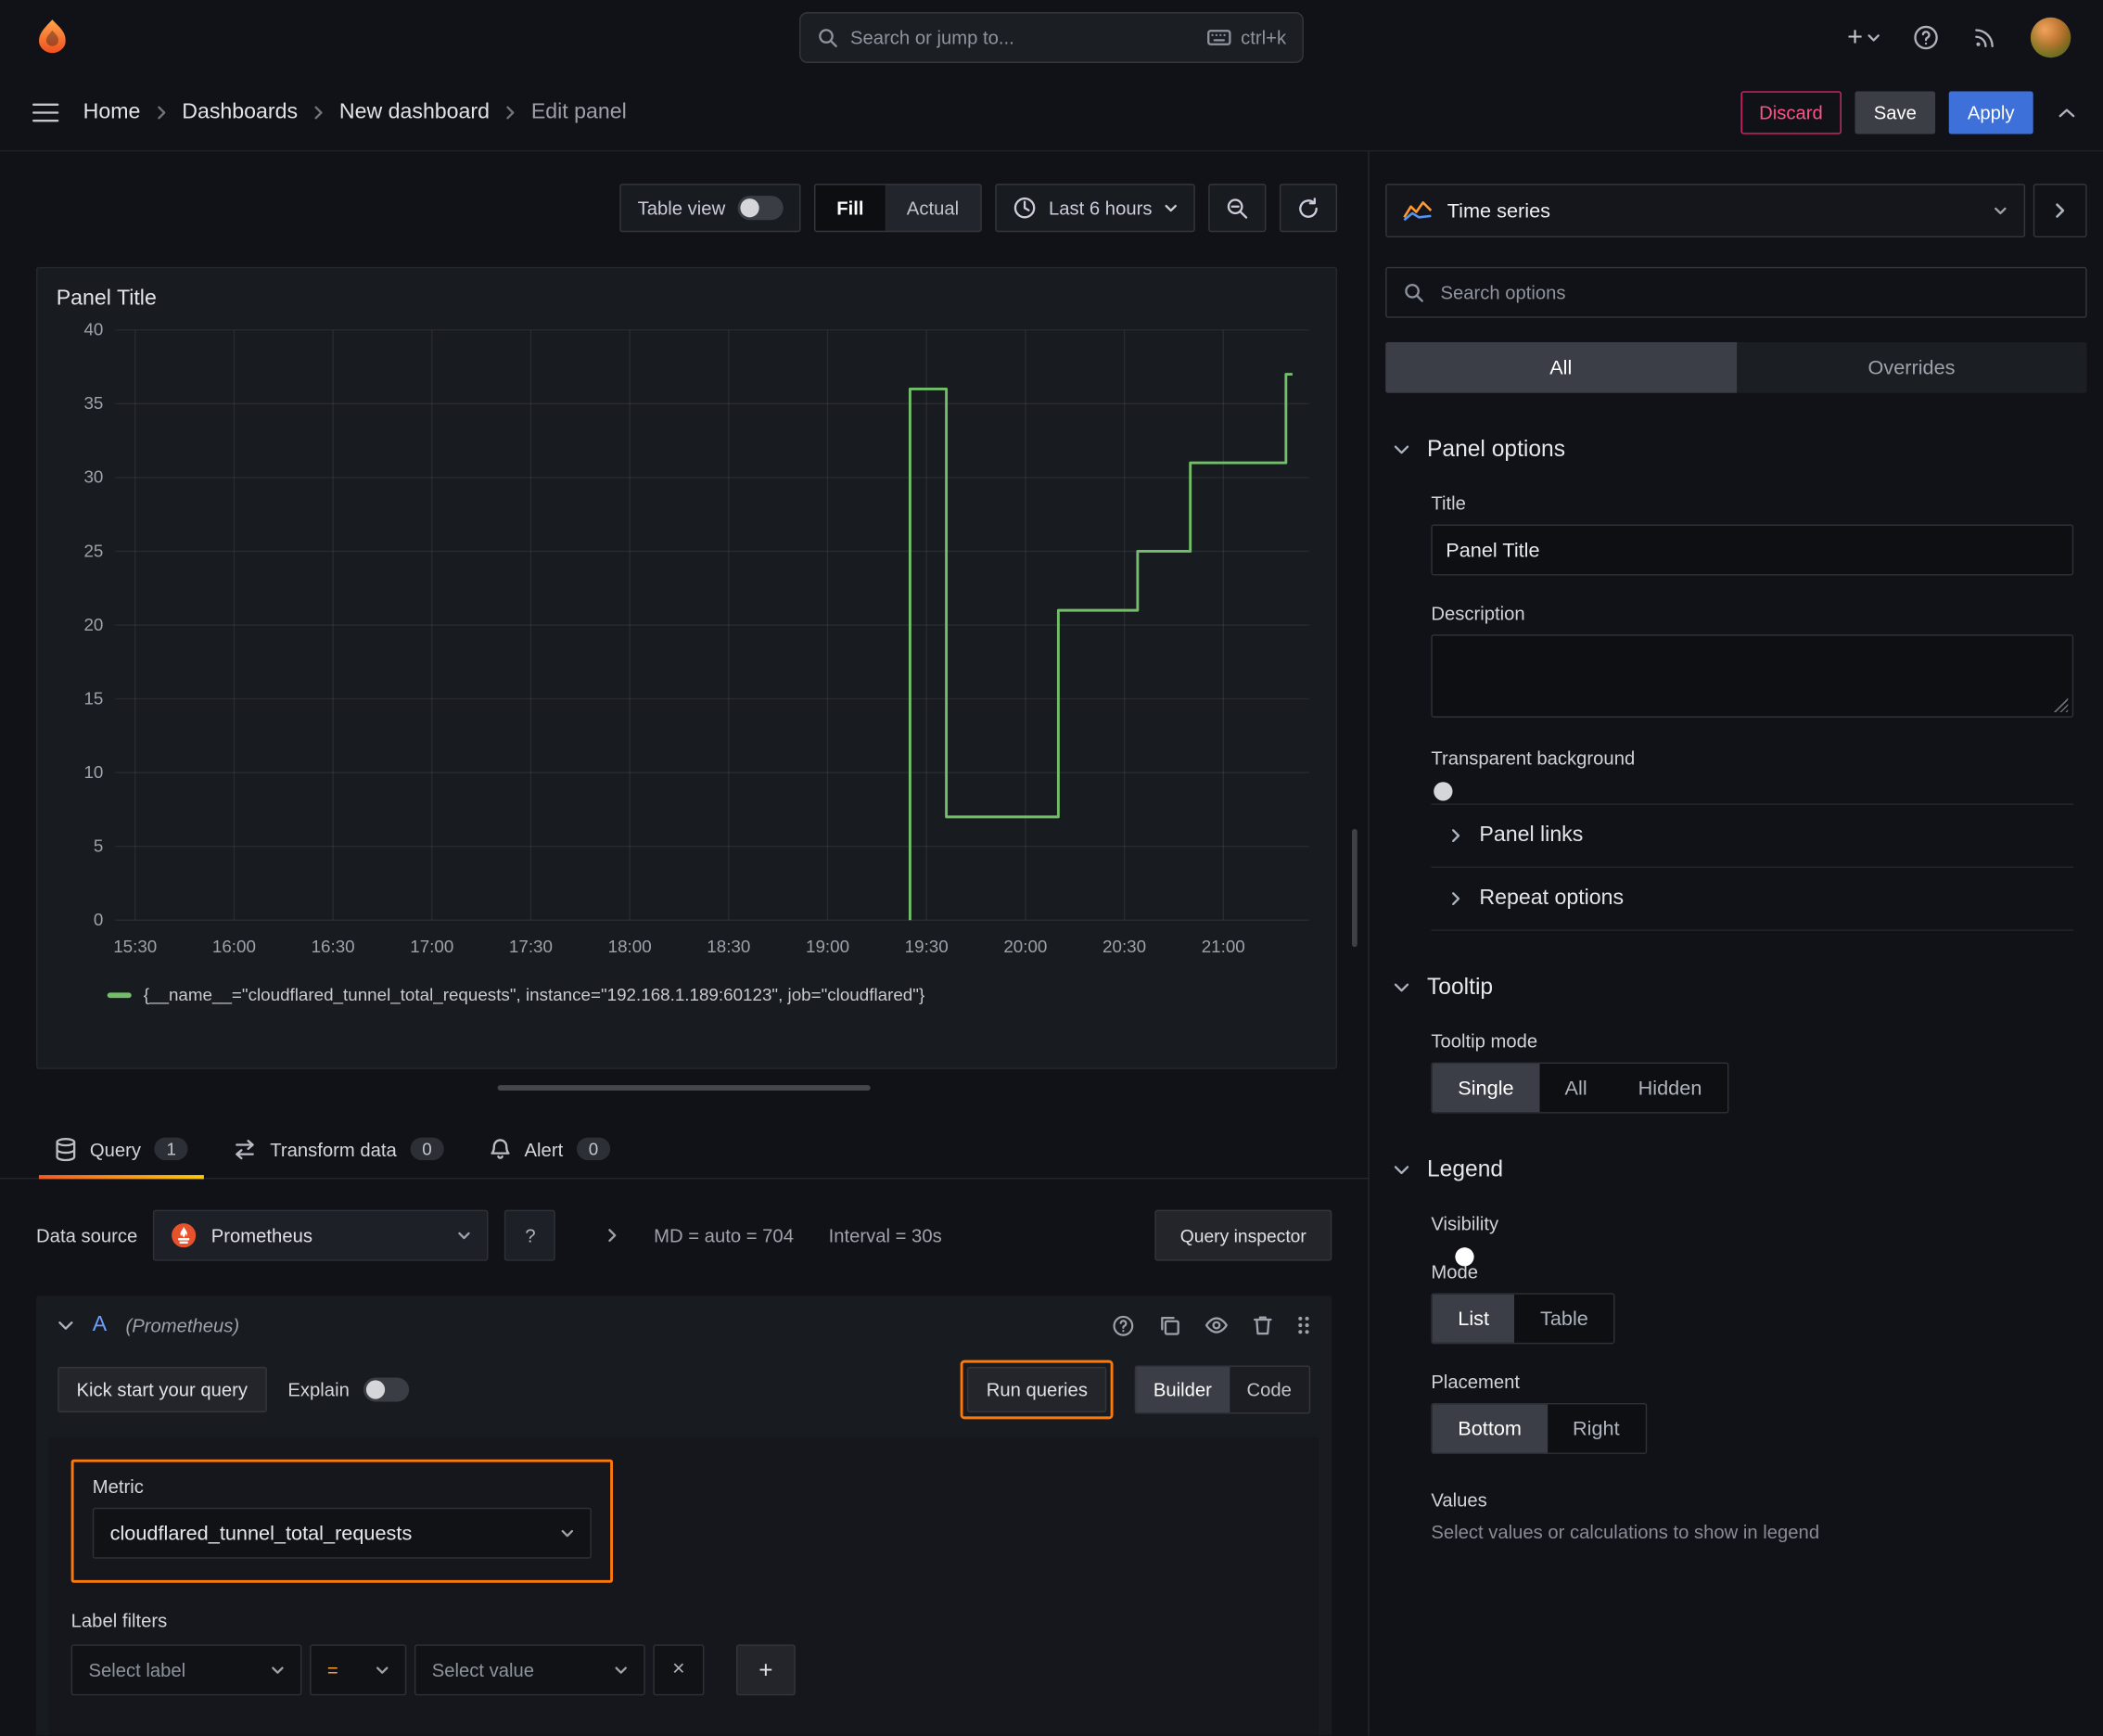 This screenshot has width=2103, height=1736. I want to click on chevron-up-icon, so click(2067, 113).